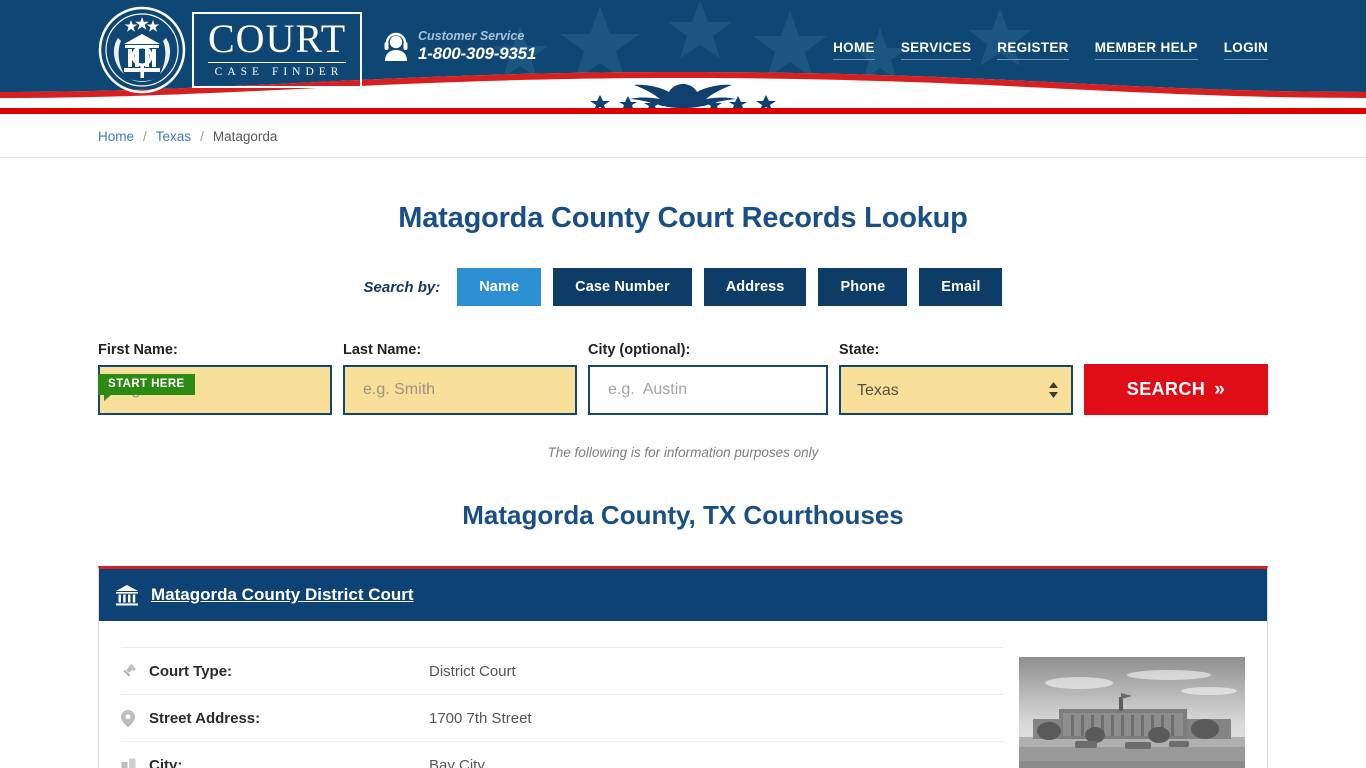 The width and height of the screenshot is (1366, 768). What do you see at coordinates (936, 50) in the screenshot?
I see `nav-item-services: SERVICES` at bounding box center [936, 50].